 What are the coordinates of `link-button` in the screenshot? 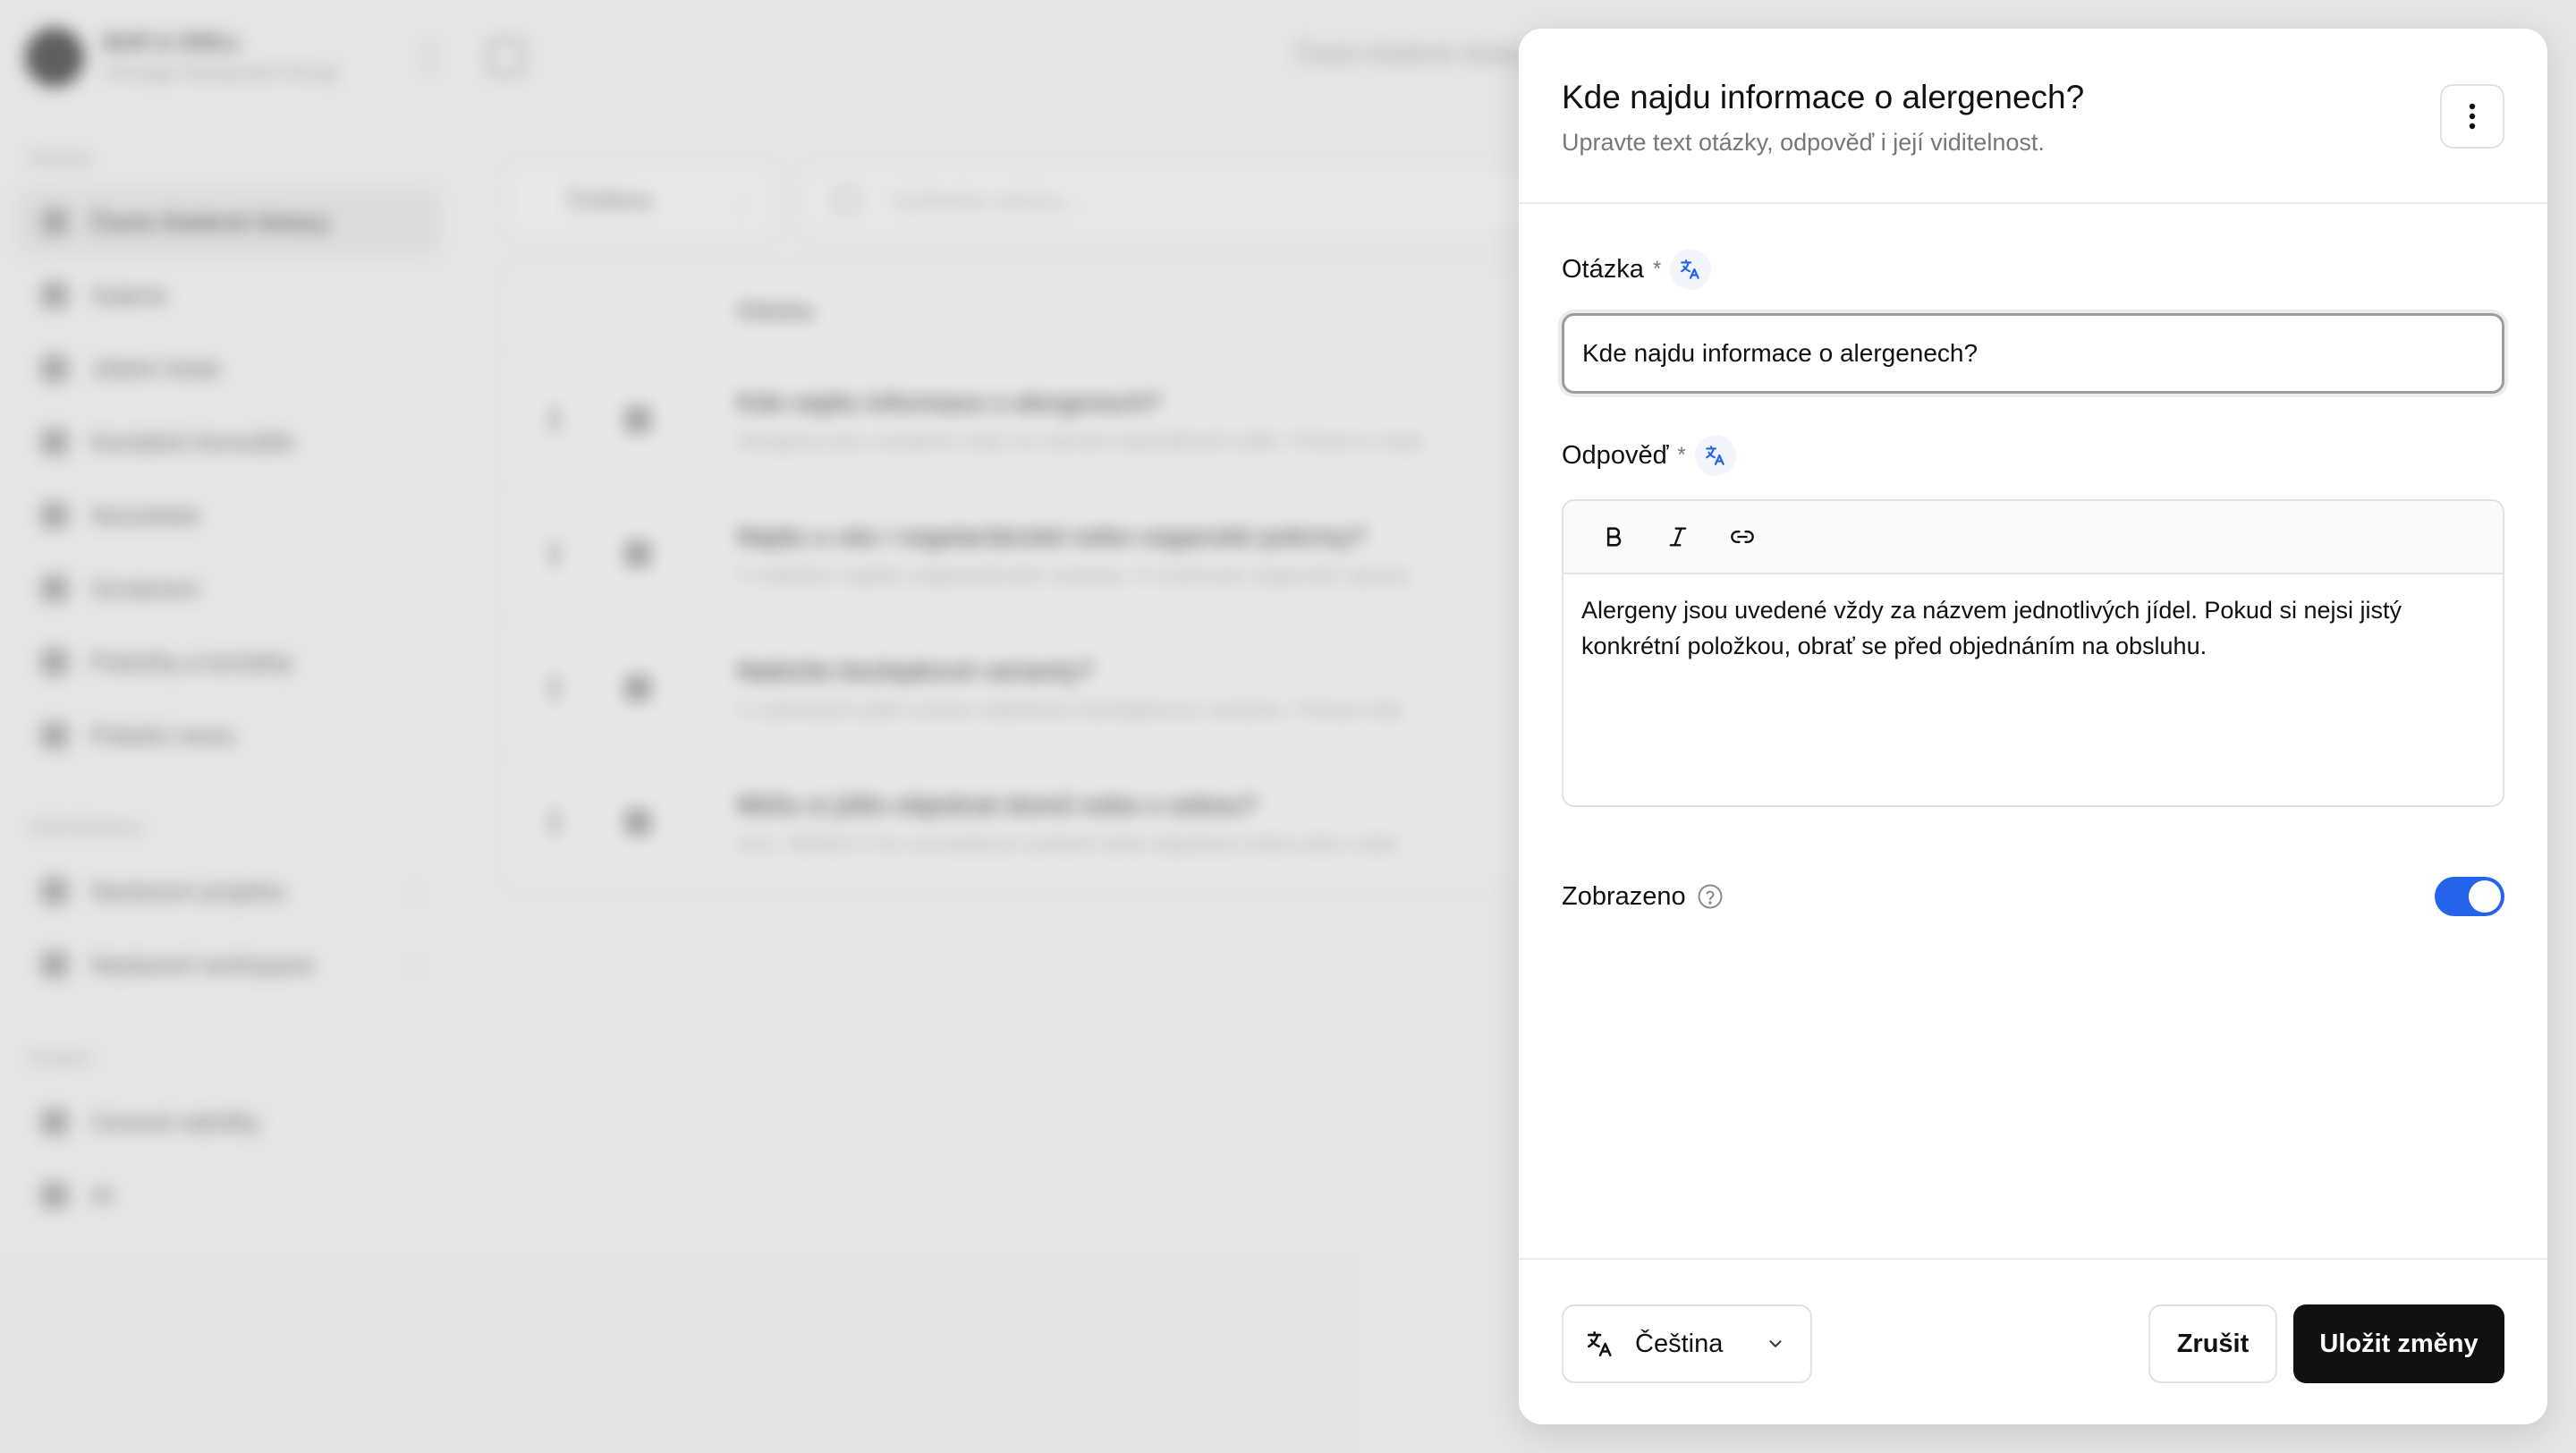 It's located at (1742, 537).